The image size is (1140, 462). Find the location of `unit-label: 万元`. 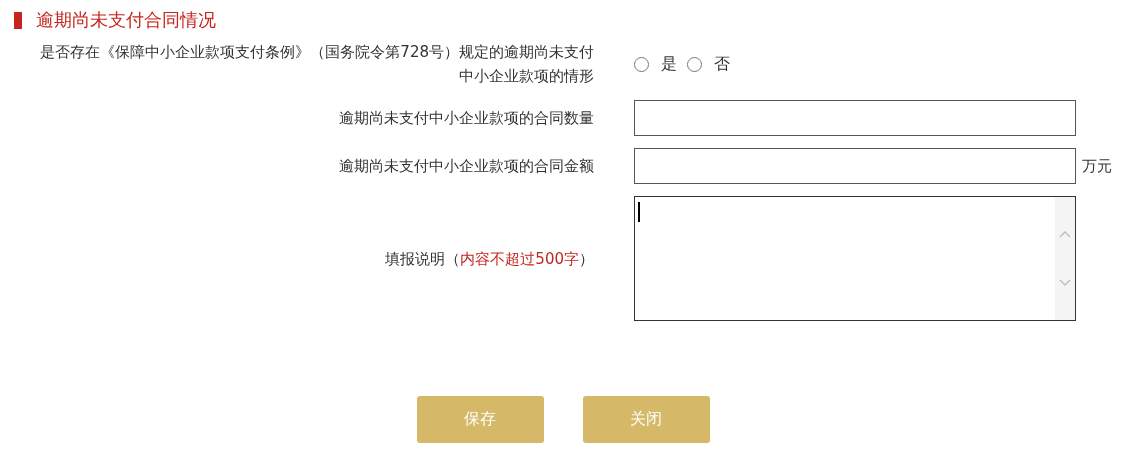

unit-label: 万元 is located at coordinates (1097, 166).